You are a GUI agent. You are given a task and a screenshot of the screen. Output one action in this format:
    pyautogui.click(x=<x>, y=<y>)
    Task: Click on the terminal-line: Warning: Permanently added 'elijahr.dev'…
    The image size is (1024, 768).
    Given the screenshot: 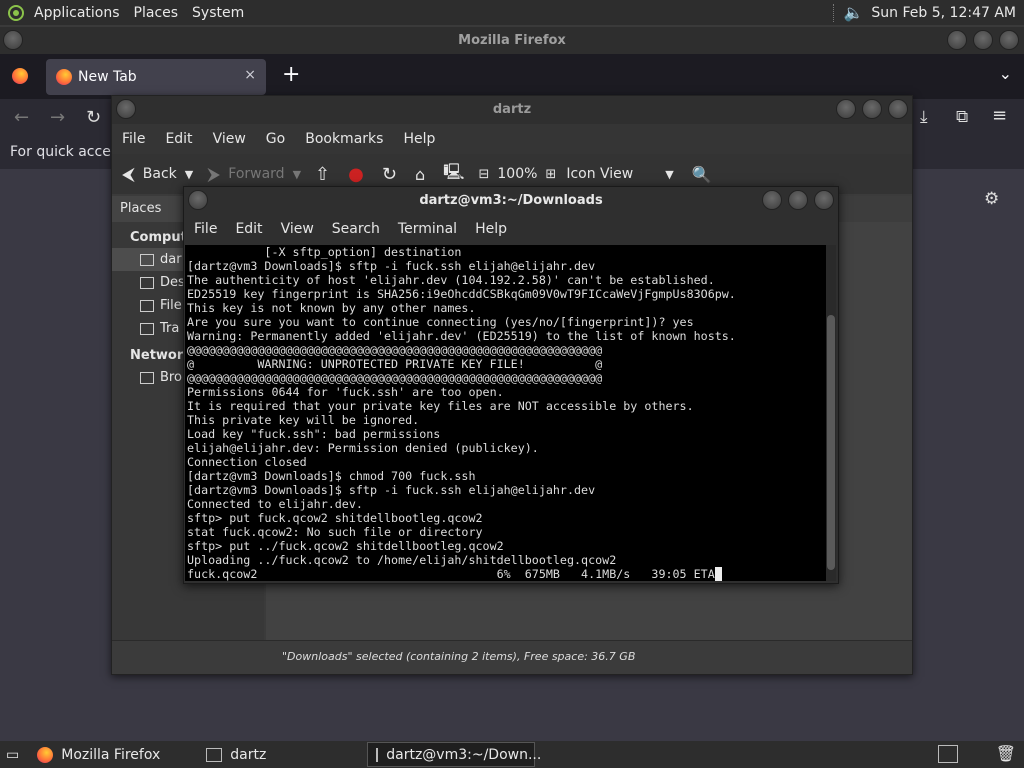 What is the action you would take?
    pyautogui.click(x=461, y=336)
    